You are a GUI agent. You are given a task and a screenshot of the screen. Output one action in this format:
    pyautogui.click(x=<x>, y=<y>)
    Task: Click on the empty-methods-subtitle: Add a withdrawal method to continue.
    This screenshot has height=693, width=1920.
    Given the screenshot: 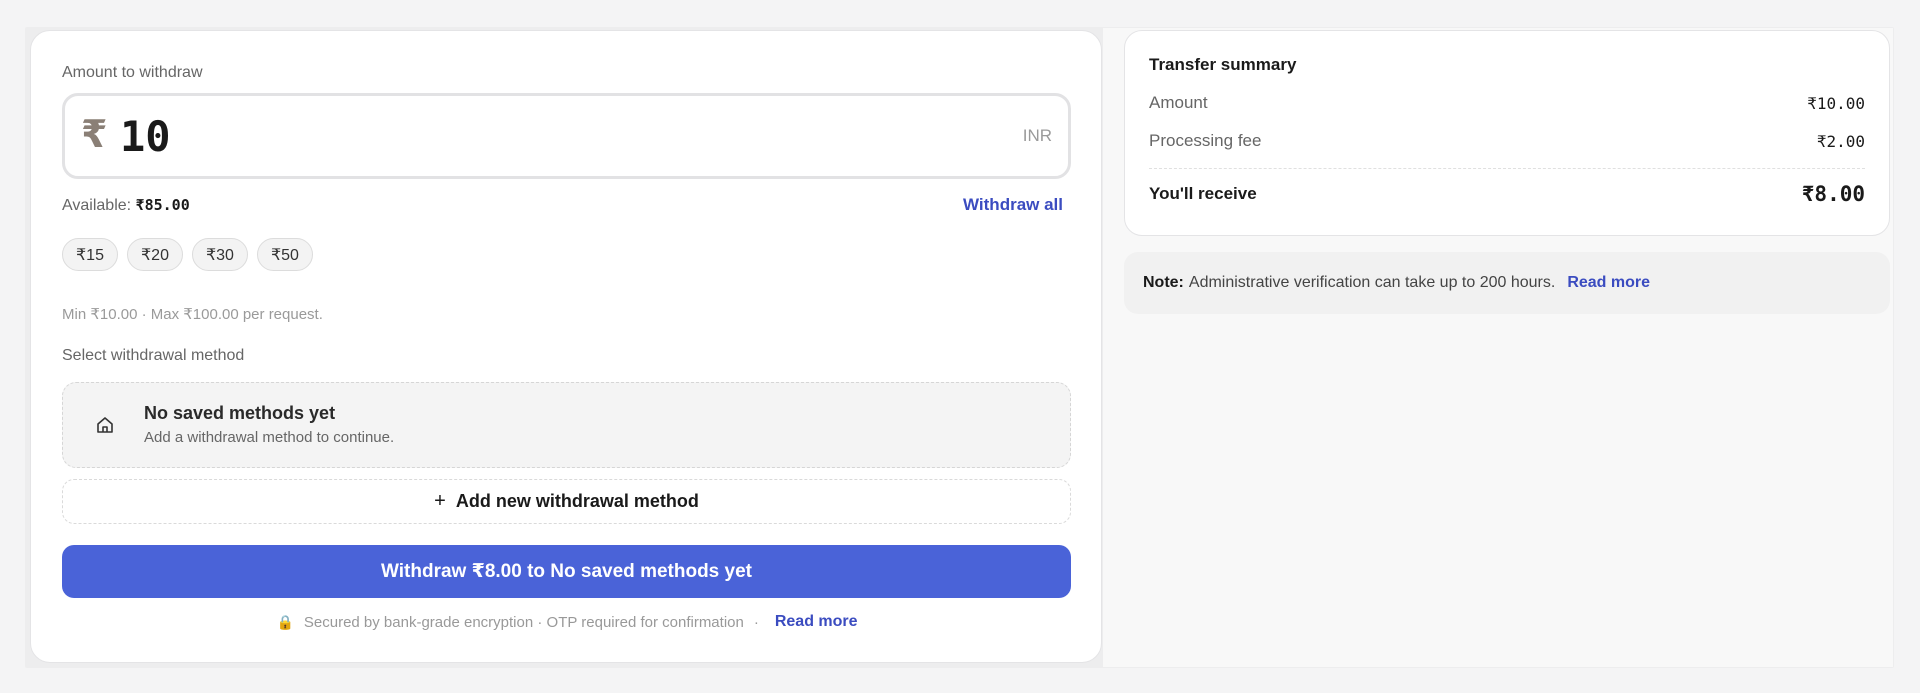 What is the action you would take?
    pyautogui.click(x=269, y=437)
    